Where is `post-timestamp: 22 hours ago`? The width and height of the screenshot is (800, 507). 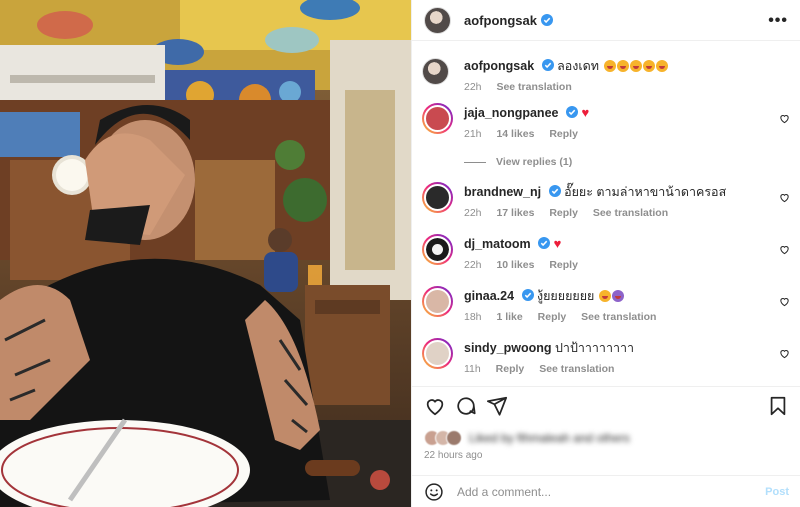
post-timestamp: 22 hours ago is located at coordinates (453, 455).